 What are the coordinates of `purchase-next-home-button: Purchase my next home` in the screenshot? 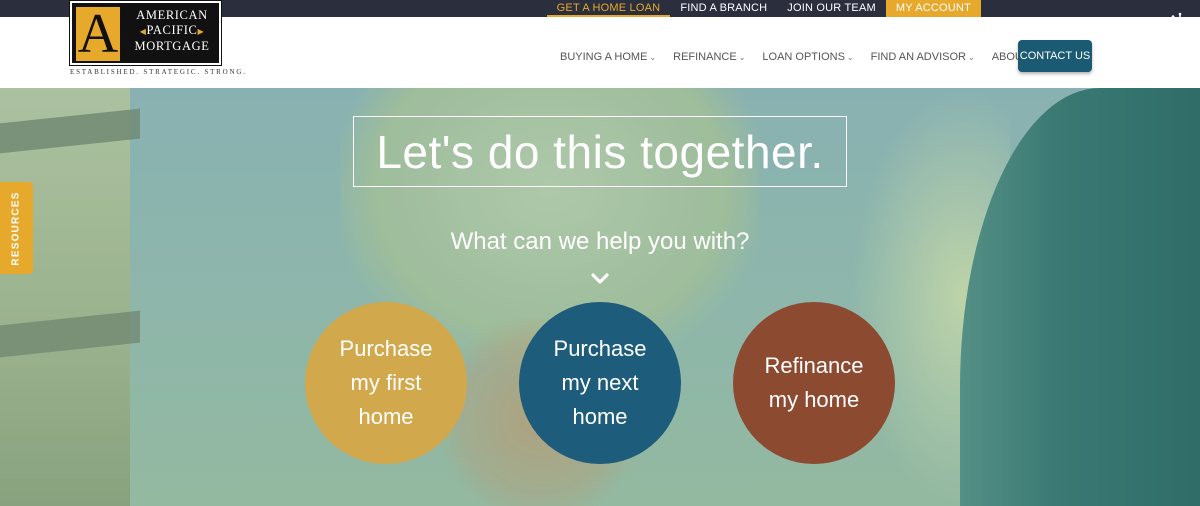 It's located at (600, 383).